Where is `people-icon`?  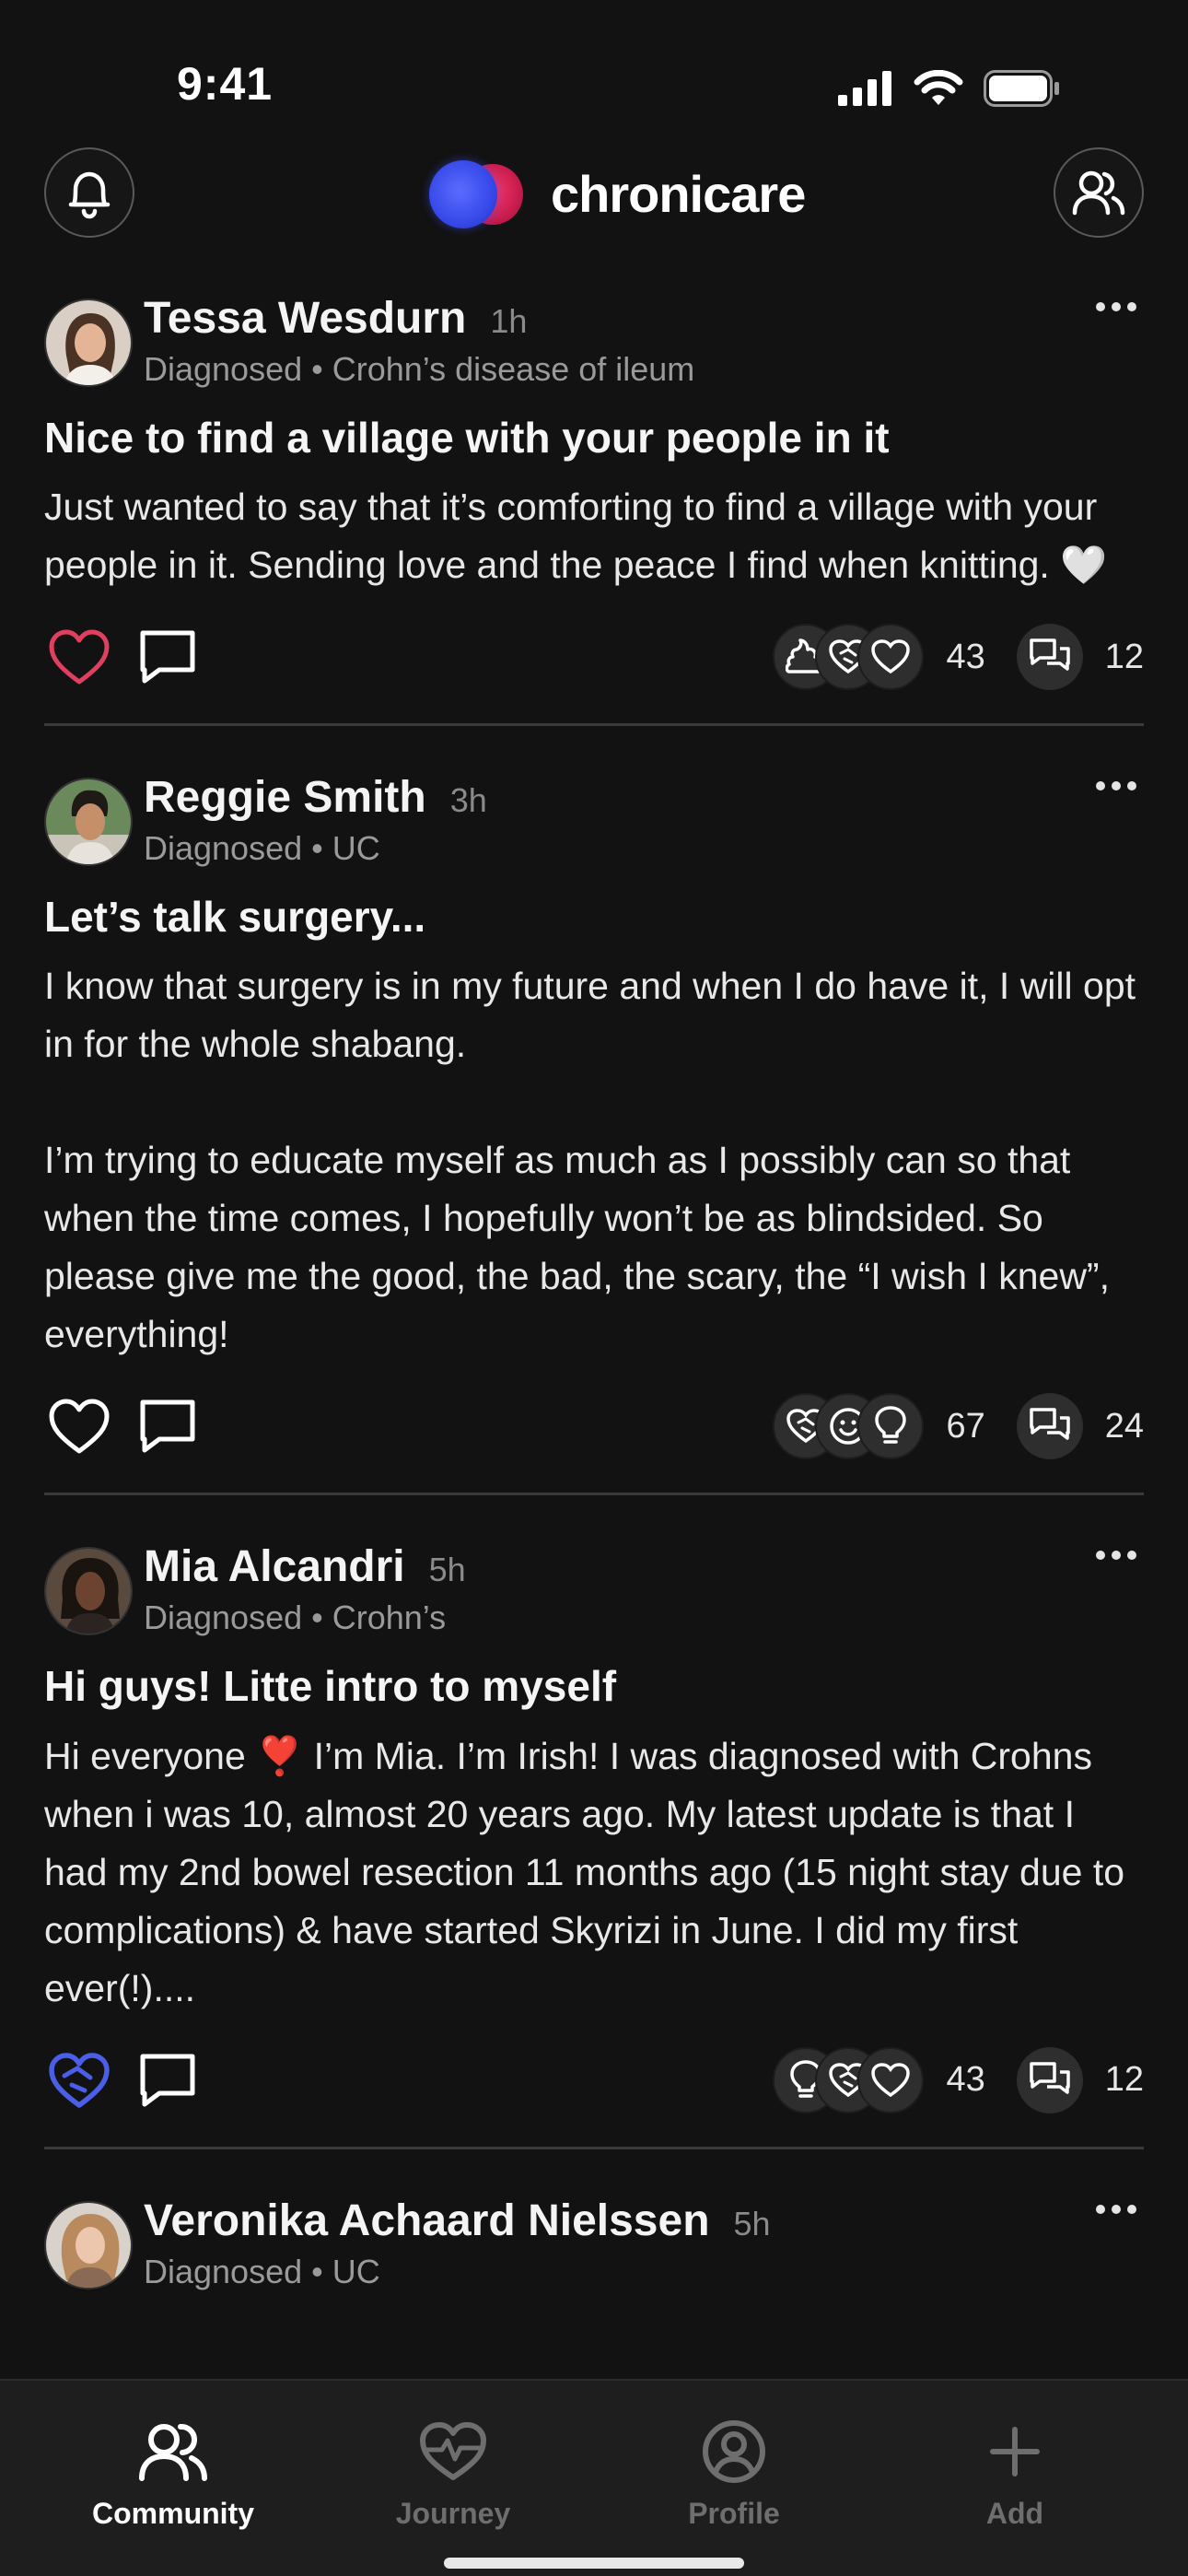
people-icon is located at coordinates (1098, 193).